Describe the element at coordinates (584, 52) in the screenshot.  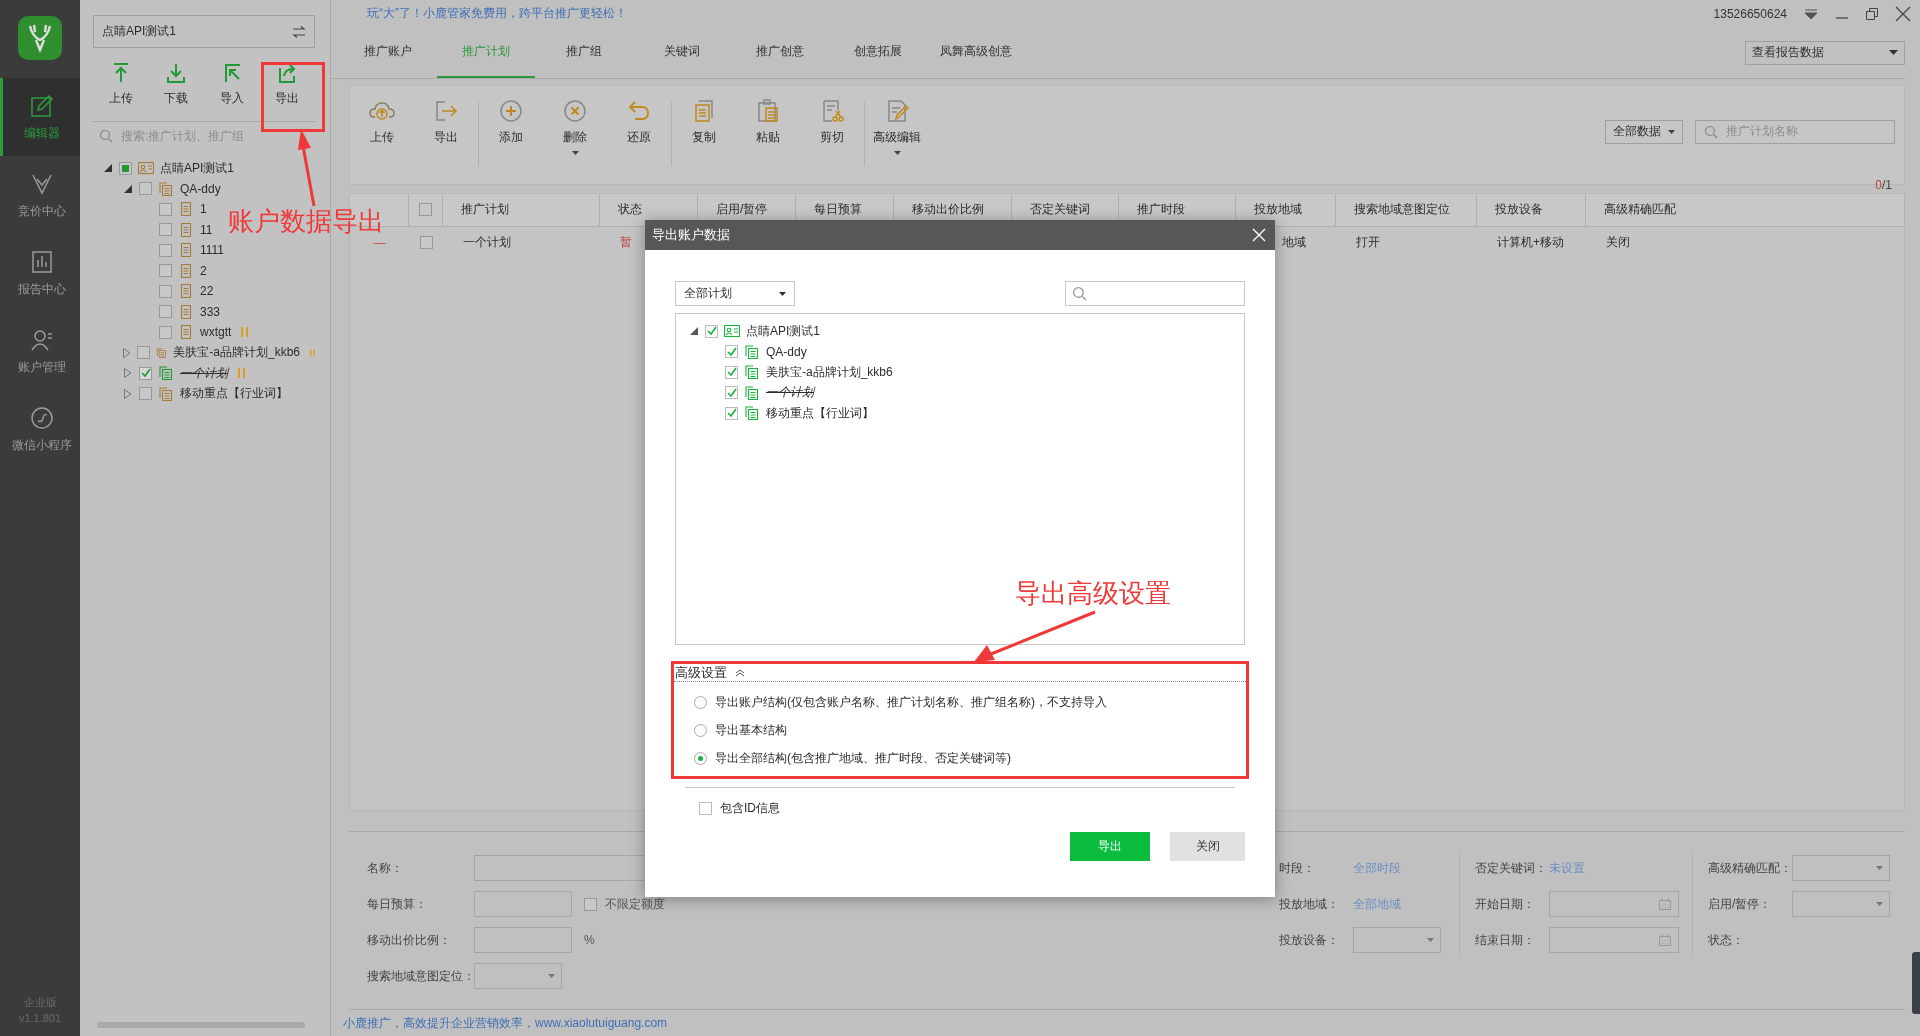
I see `tab: 推广组` at that location.